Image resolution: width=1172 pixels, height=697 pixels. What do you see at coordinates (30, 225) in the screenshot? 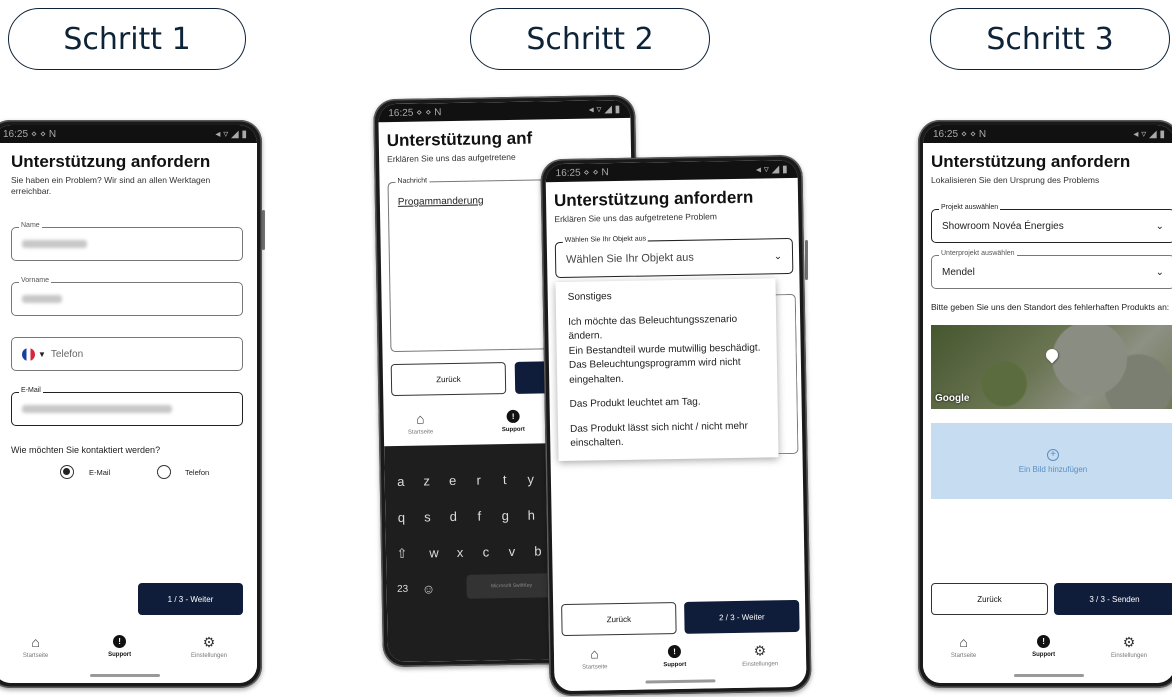
I see `name-field-label: Name` at bounding box center [30, 225].